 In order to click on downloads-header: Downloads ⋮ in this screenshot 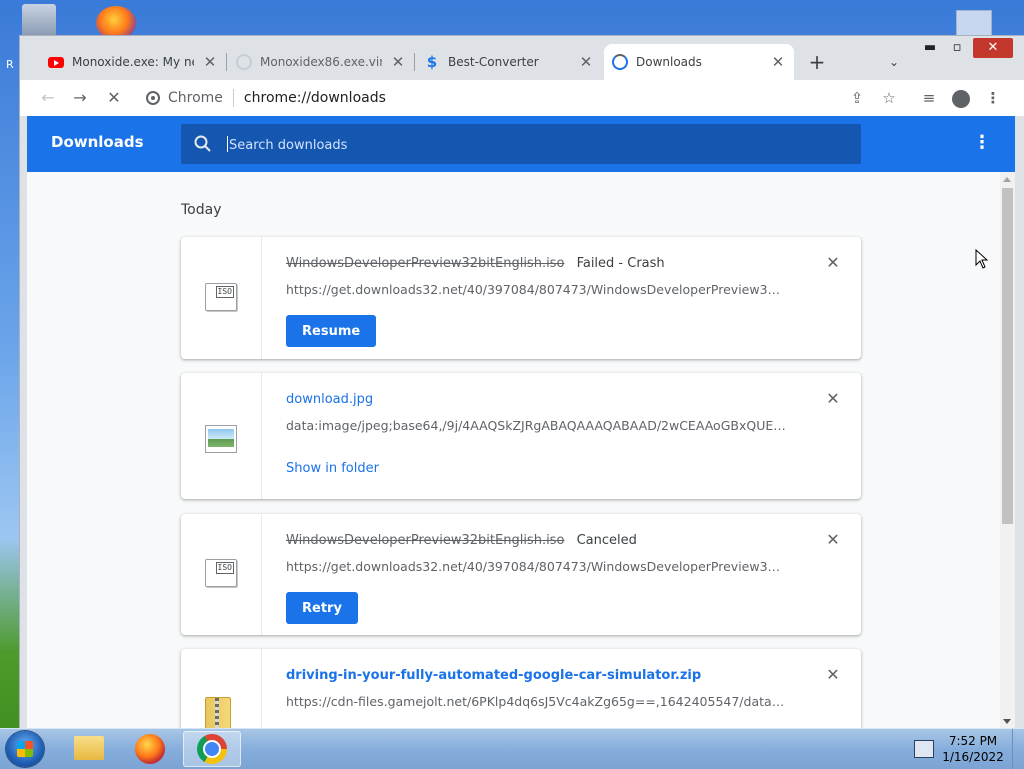, I will do `click(521, 144)`.